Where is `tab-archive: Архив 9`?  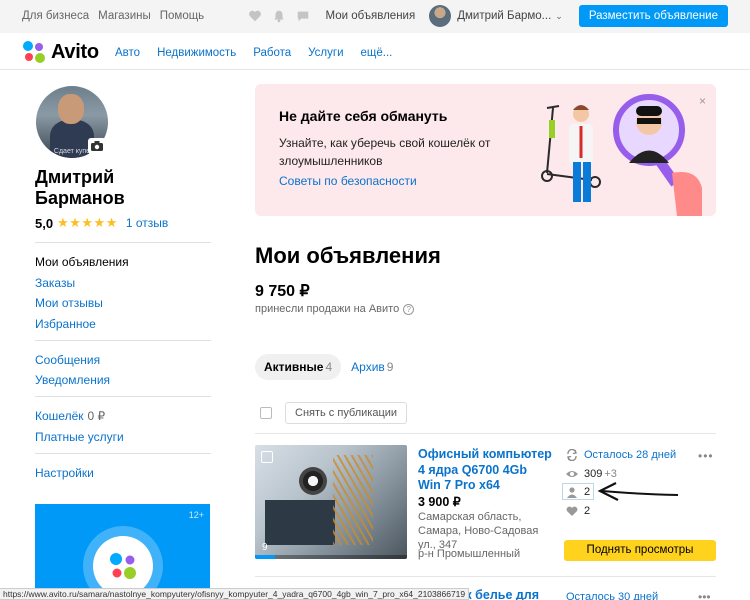 tab-archive: Архив 9 is located at coordinates (372, 367).